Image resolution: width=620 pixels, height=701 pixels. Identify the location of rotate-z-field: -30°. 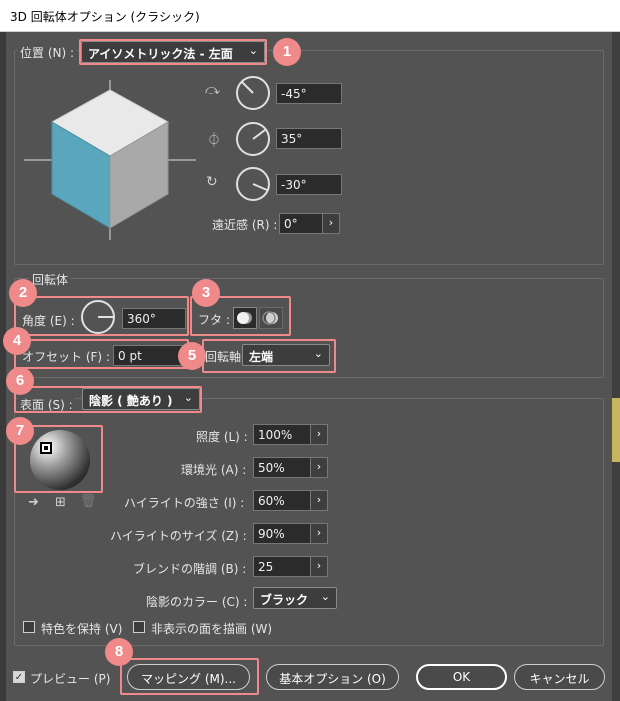
(309, 184).